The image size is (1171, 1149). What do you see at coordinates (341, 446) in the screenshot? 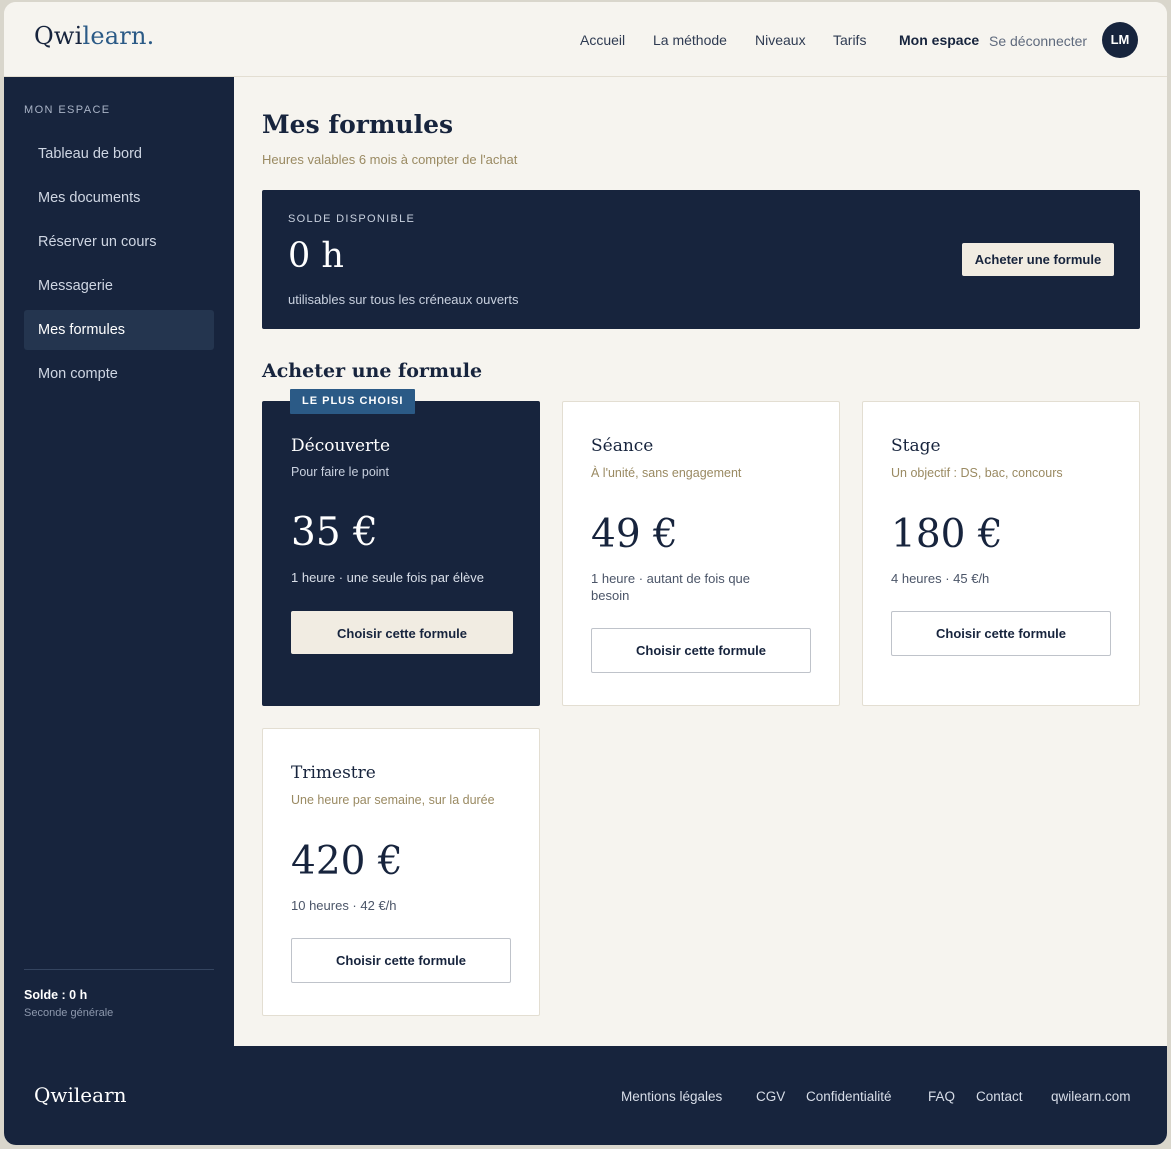
I see `plan-name: Découverte` at bounding box center [341, 446].